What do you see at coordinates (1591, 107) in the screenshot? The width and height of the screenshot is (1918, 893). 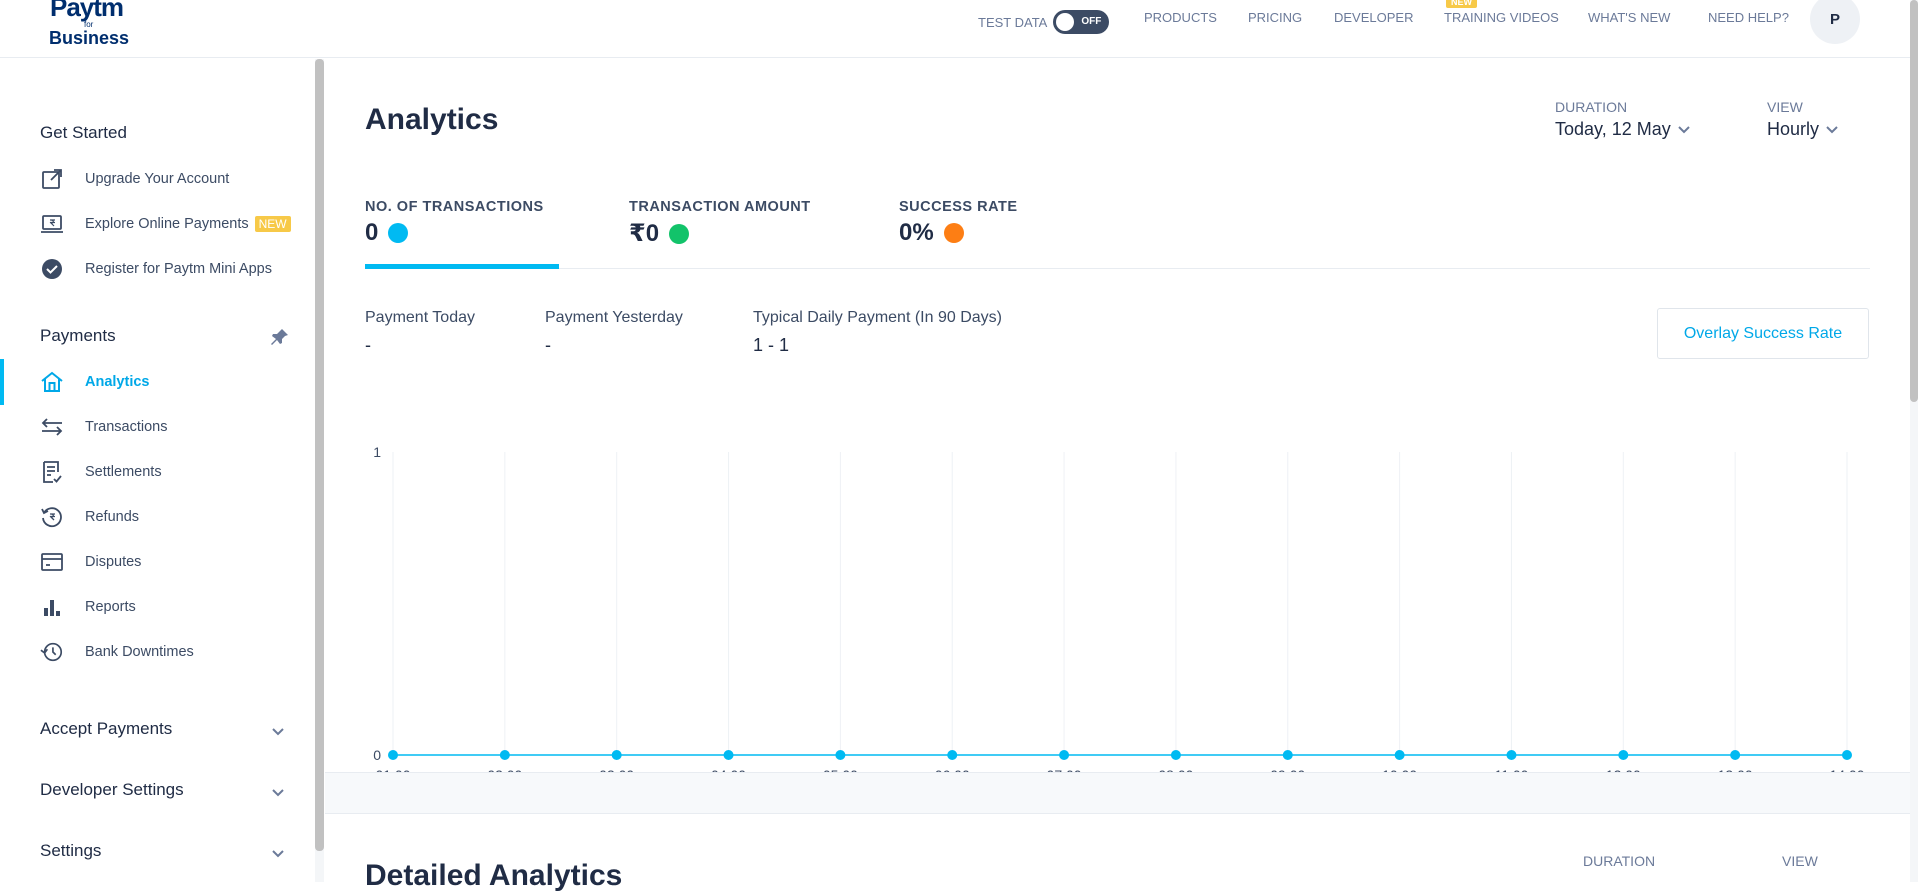 I see `duration-caption: DURATION` at bounding box center [1591, 107].